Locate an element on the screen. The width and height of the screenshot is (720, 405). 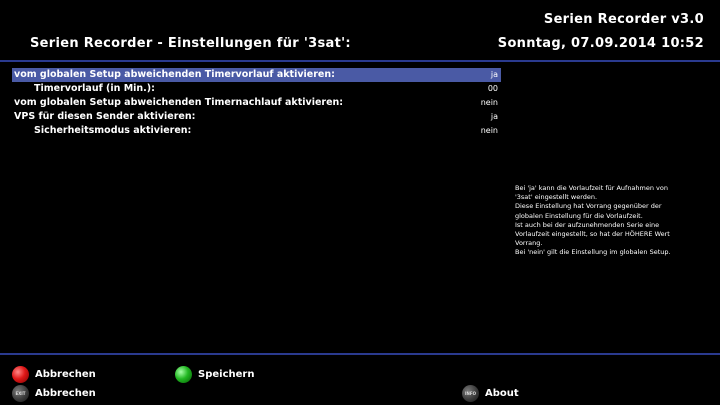
setting-label: Sicherheitsmodus aktivieren: is located at coordinates (113, 130).